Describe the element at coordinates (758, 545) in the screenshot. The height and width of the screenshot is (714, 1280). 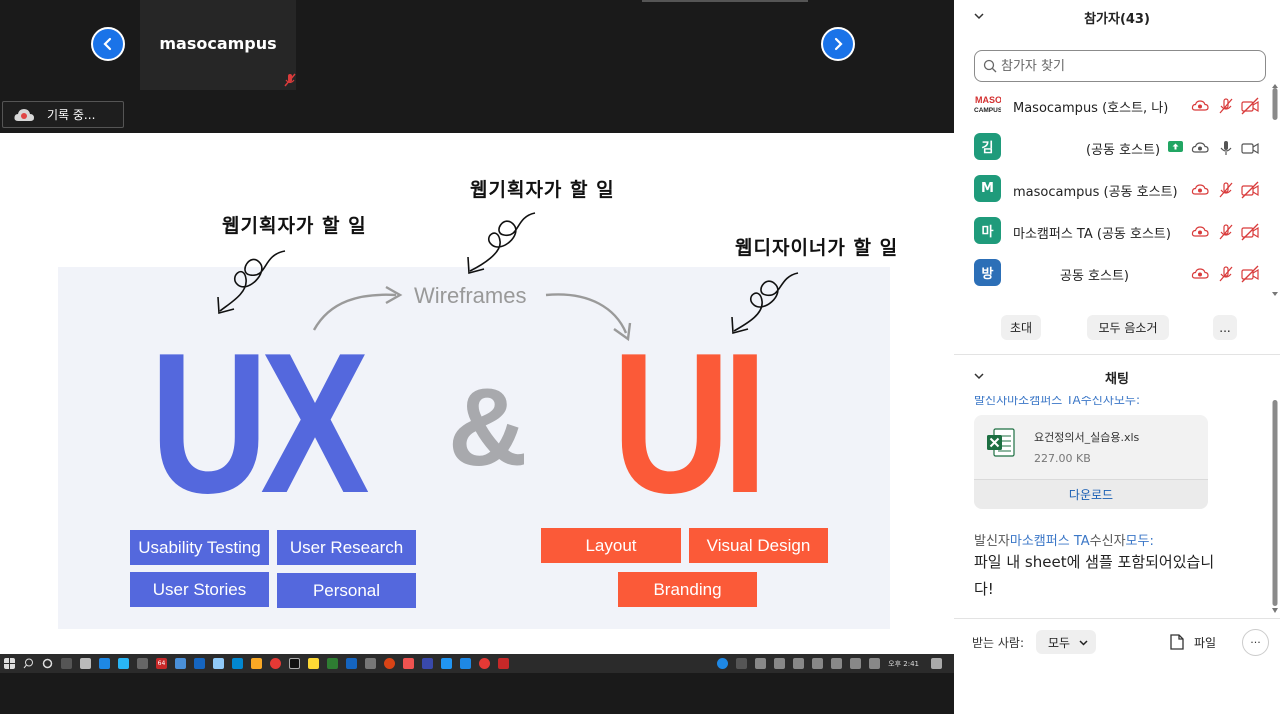
I see `ui-tag: Visual Design` at that location.